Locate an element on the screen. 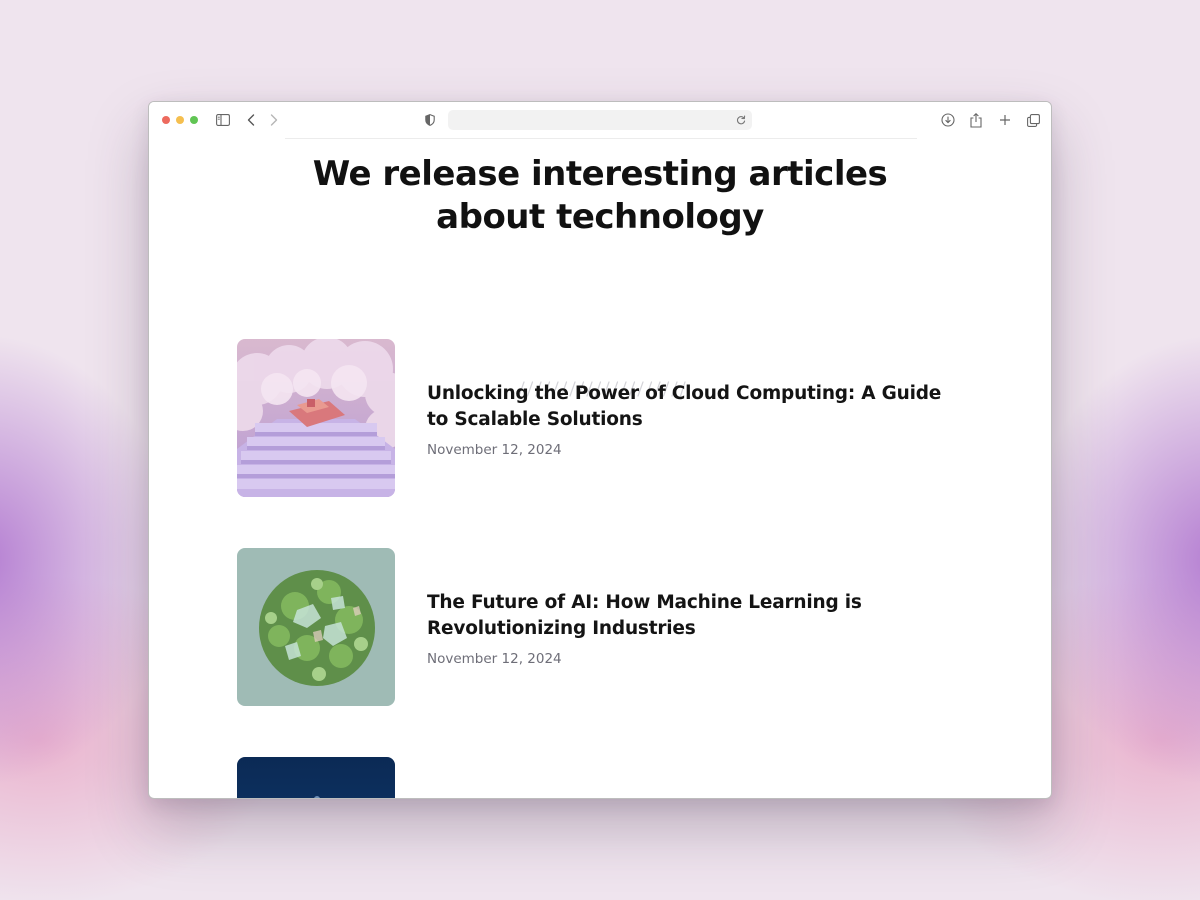  chevron-left-icon is located at coordinates (251, 120).